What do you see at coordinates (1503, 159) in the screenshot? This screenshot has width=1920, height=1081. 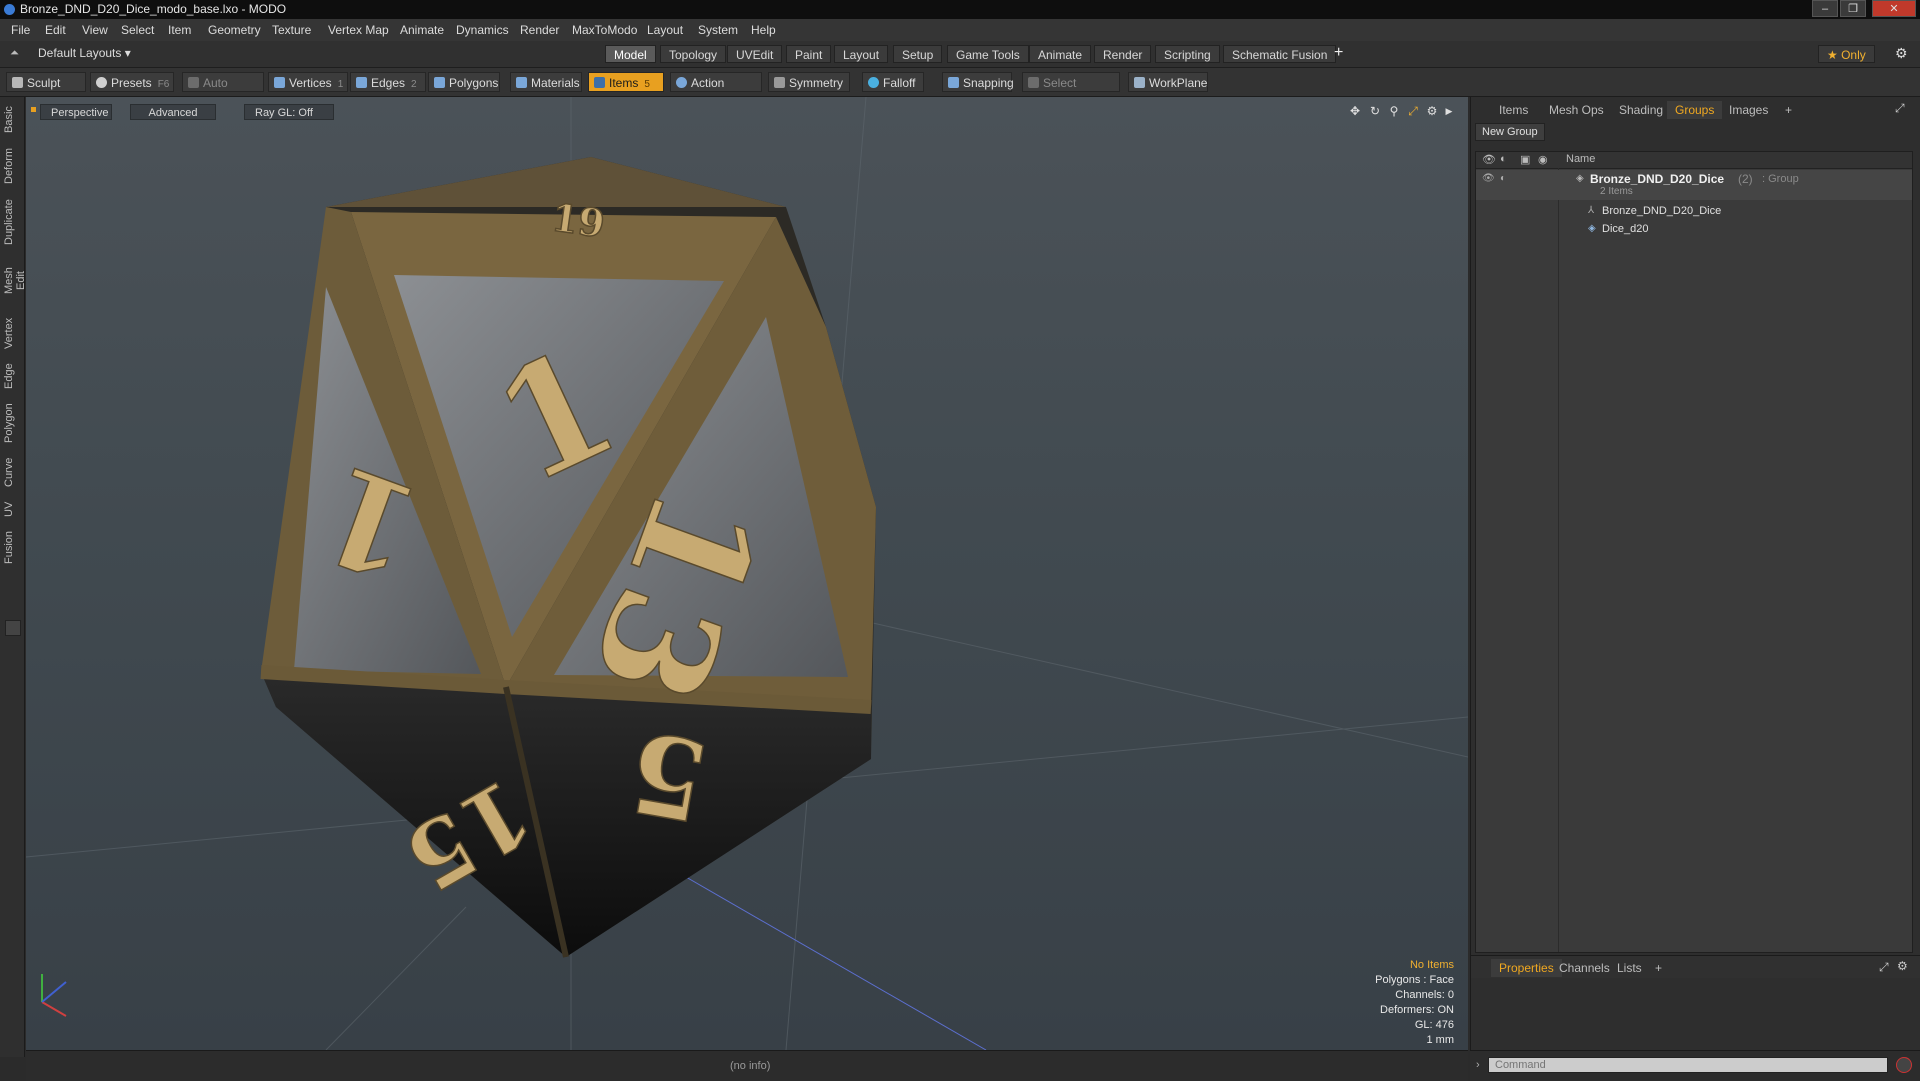 I see `render-column-icon: ◐` at bounding box center [1503, 159].